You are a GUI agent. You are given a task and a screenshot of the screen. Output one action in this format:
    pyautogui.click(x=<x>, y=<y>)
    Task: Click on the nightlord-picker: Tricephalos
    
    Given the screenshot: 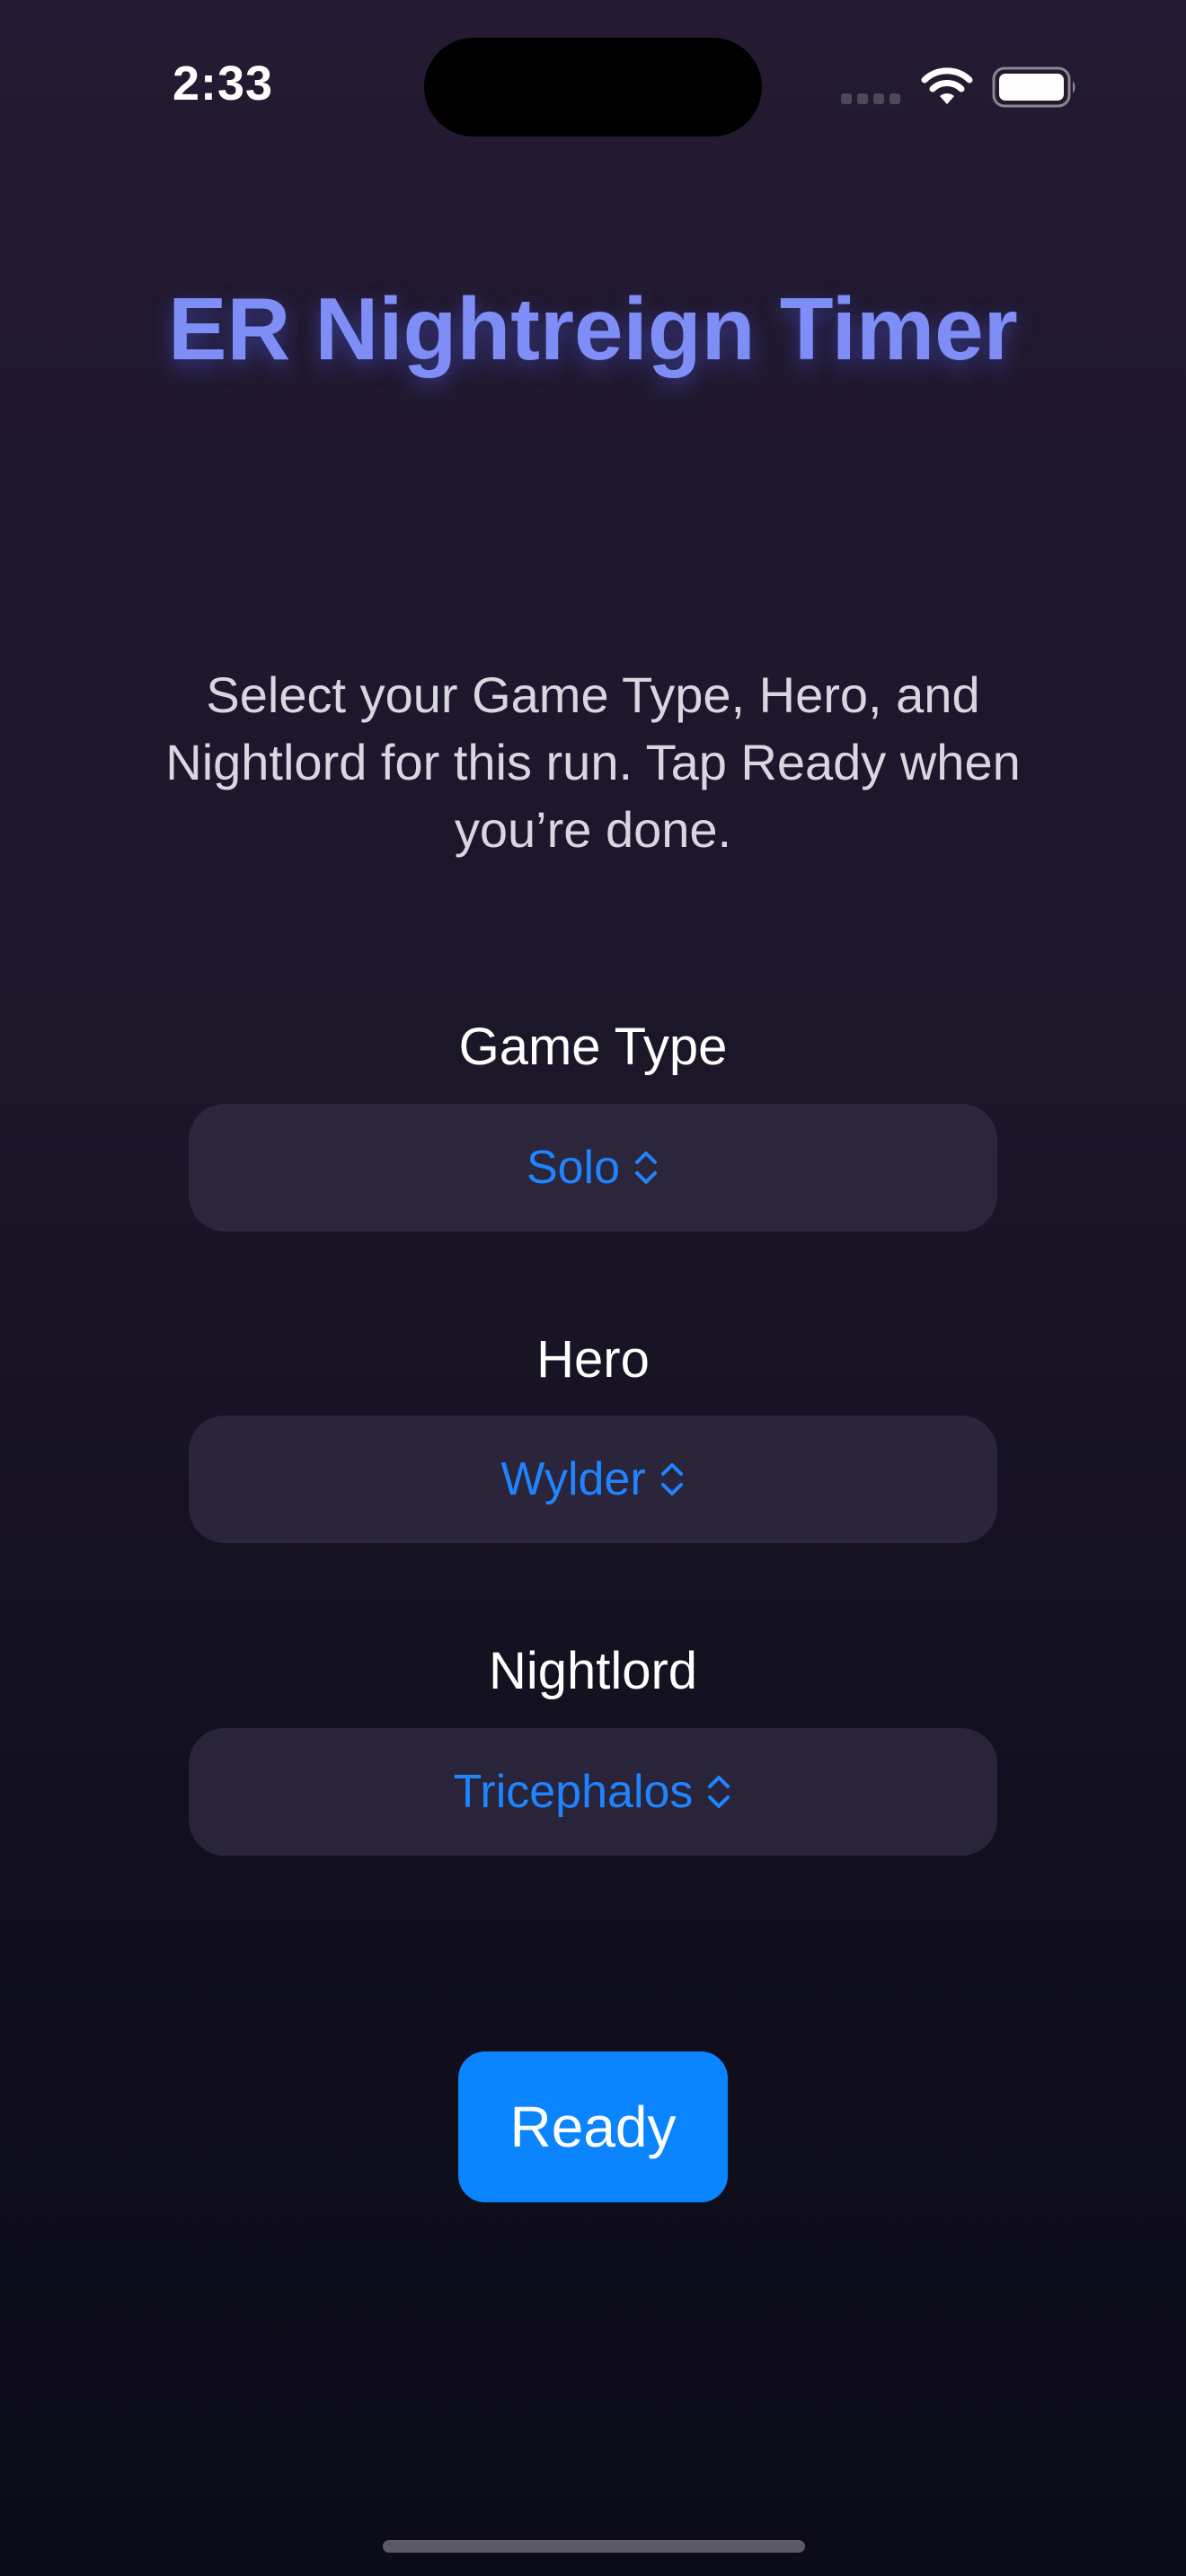 What is the action you would take?
    pyautogui.click(x=593, y=1792)
    